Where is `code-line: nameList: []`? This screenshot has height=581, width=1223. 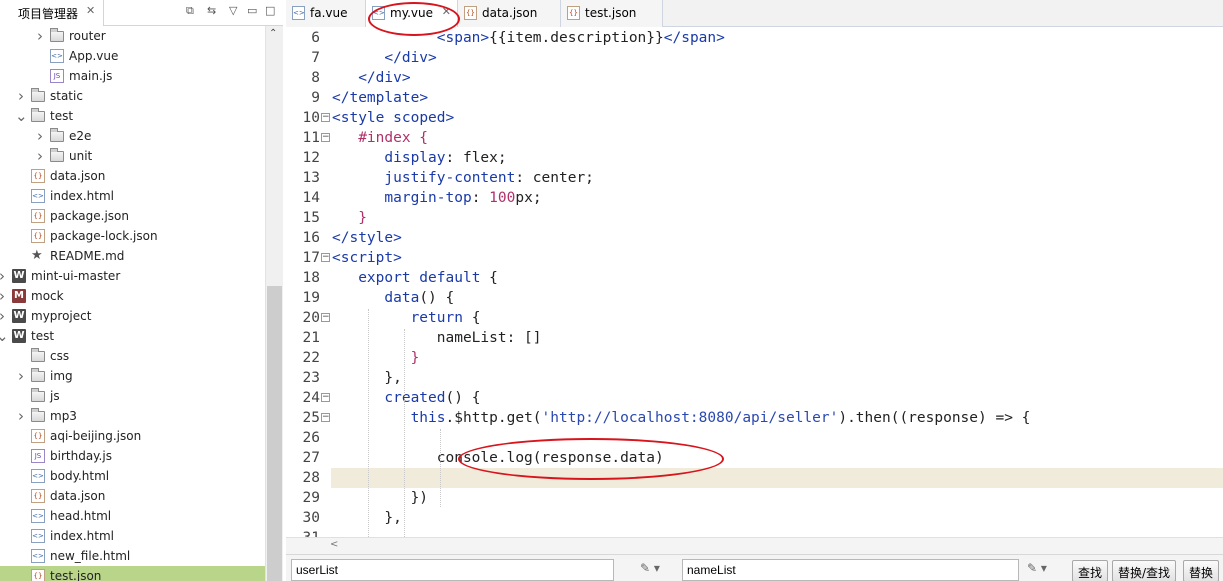
code-line: nameList: [] is located at coordinates (437, 338).